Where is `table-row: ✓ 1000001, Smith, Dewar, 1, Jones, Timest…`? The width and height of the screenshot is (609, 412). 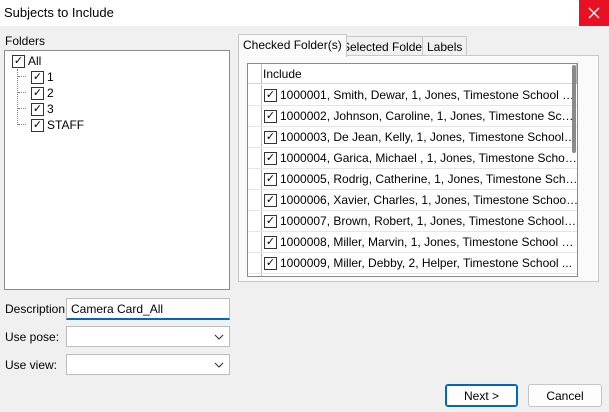
table-row: ✓ 1000001, Smith, Dewar, 1, Jones, Timest… is located at coordinates (413, 95).